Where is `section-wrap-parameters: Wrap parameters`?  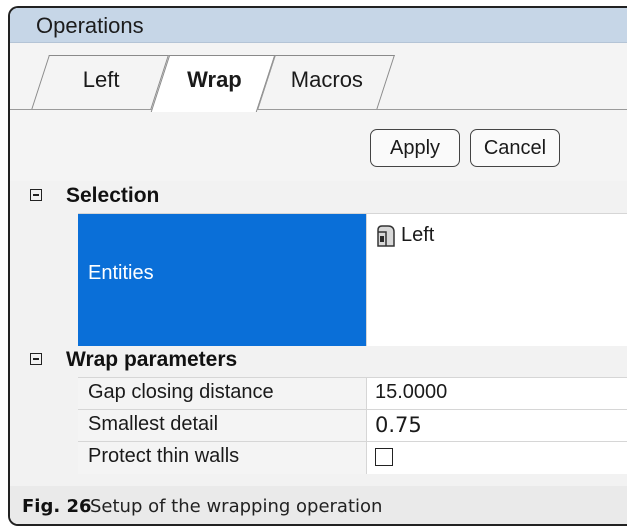 section-wrap-parameters: Wrap parameters is located at coordinates (318, 361).